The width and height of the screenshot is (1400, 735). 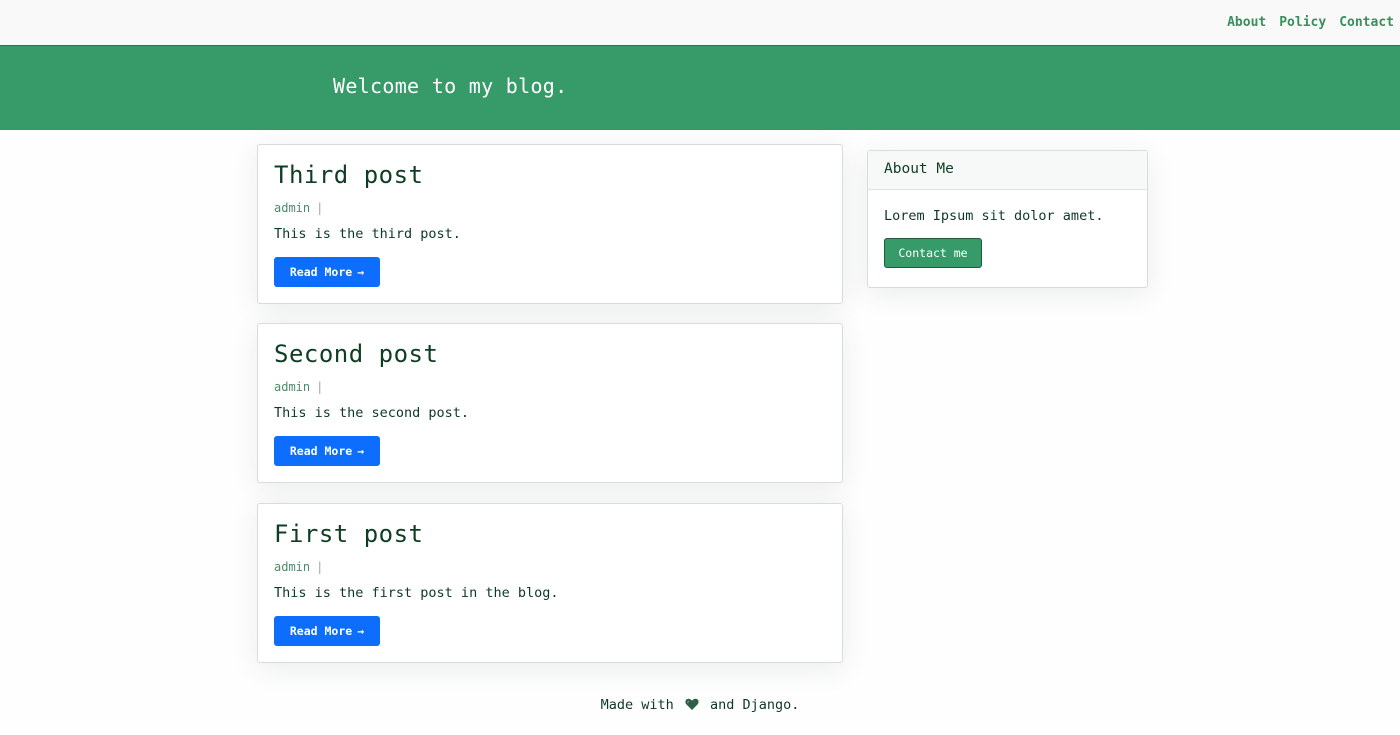 I want to click on post-title: First post, so click(x=349, y=534).